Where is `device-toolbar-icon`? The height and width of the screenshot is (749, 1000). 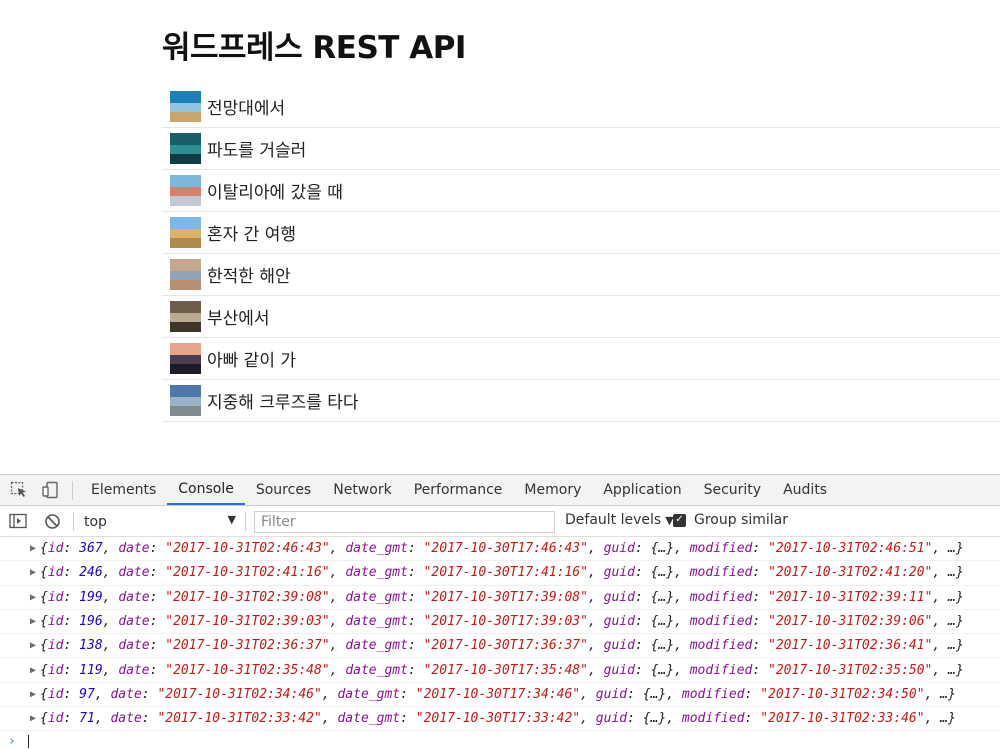 device-toolbar-icon is located at coordinates (50, 490).